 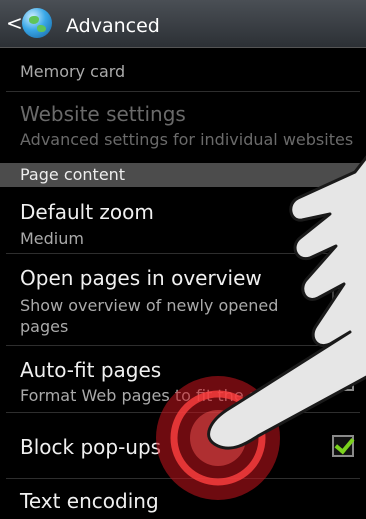 What do you see at coordinates (183, 24) in the screenshot?
I see `action-bar: < Advanced` at bounding box center [183, 24].